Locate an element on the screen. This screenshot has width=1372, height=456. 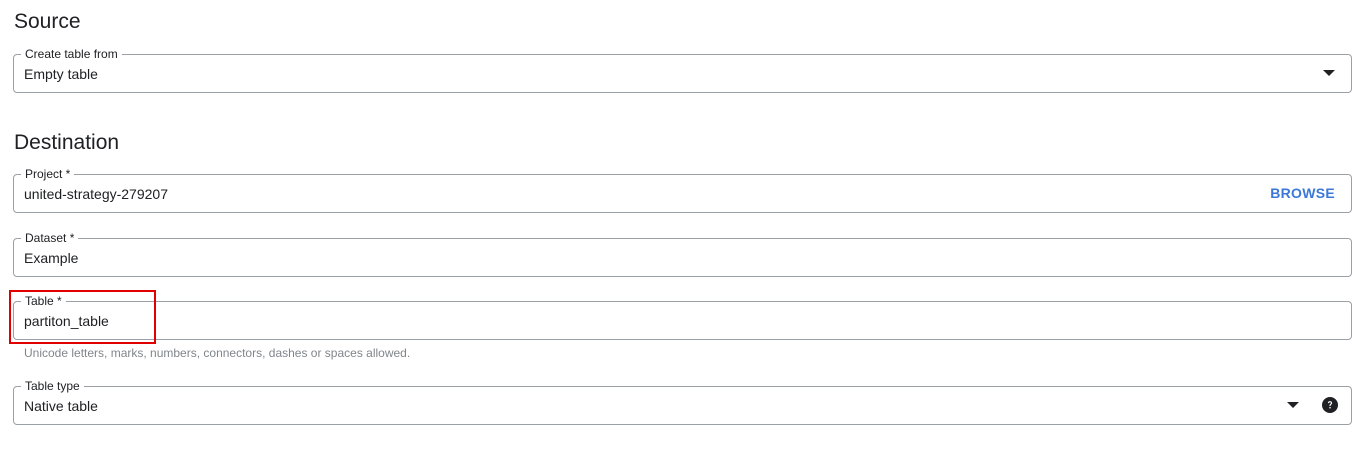
help-icon is located at coordinates (1330, 405).